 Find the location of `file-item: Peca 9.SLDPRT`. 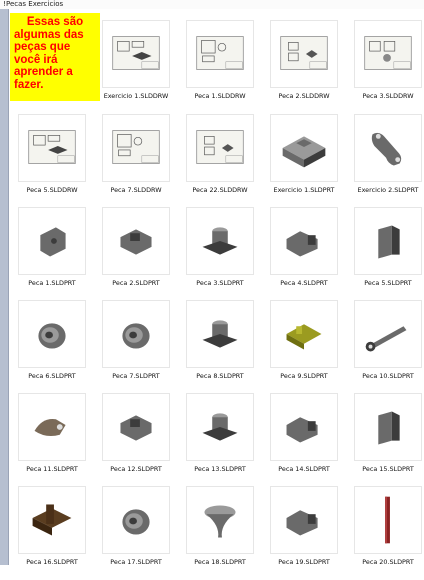

file-item: Peca 9.SLDPRT is located at coordinates (304, 347).